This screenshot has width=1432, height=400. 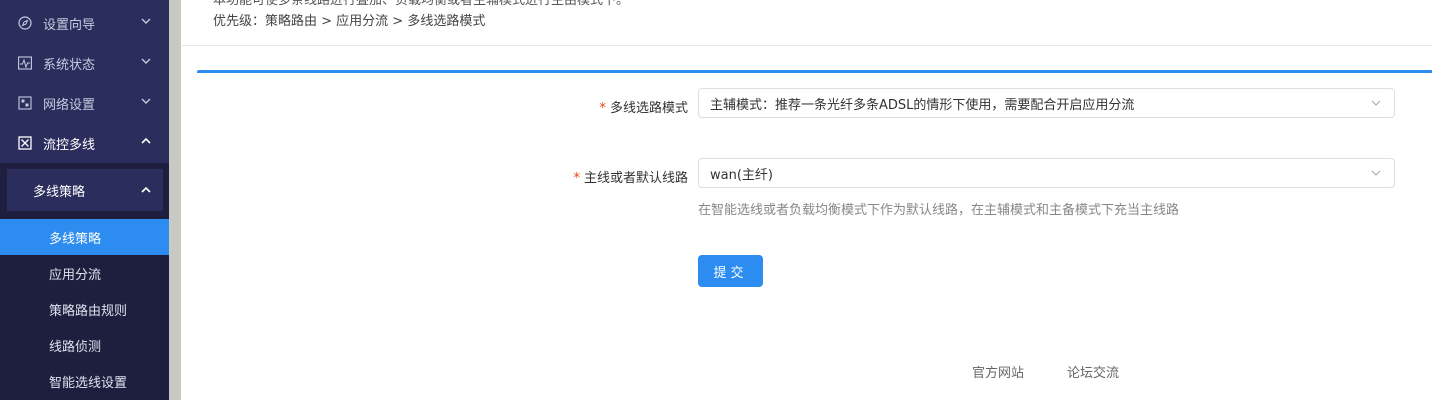 I want to click on official-site-link: 官方网站, so click(x=998, y=371).